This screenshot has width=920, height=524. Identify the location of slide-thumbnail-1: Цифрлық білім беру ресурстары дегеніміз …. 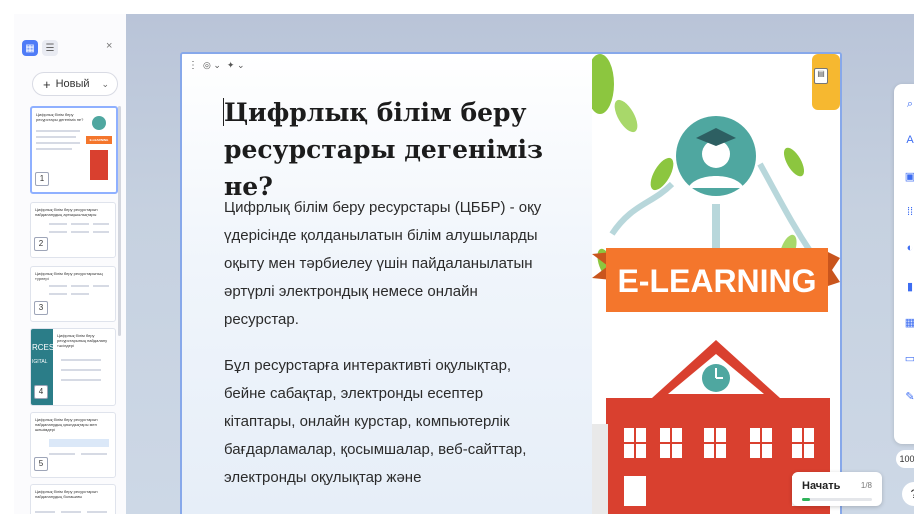
(74, 150).